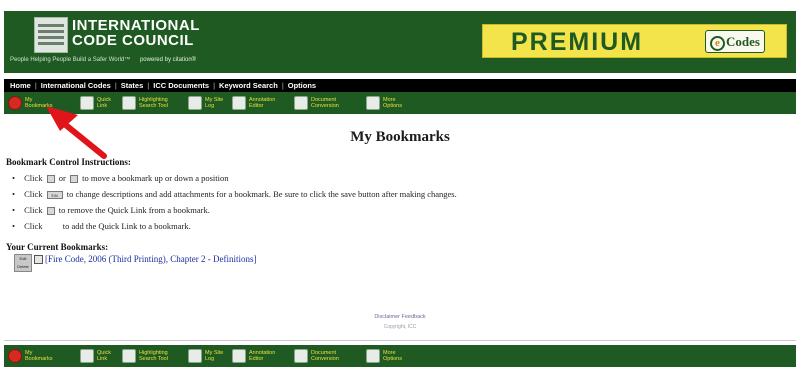 This screenshot has width=800, height=367. I want to click on footer-copyright: Copyright, ICC, so click(400, 327).